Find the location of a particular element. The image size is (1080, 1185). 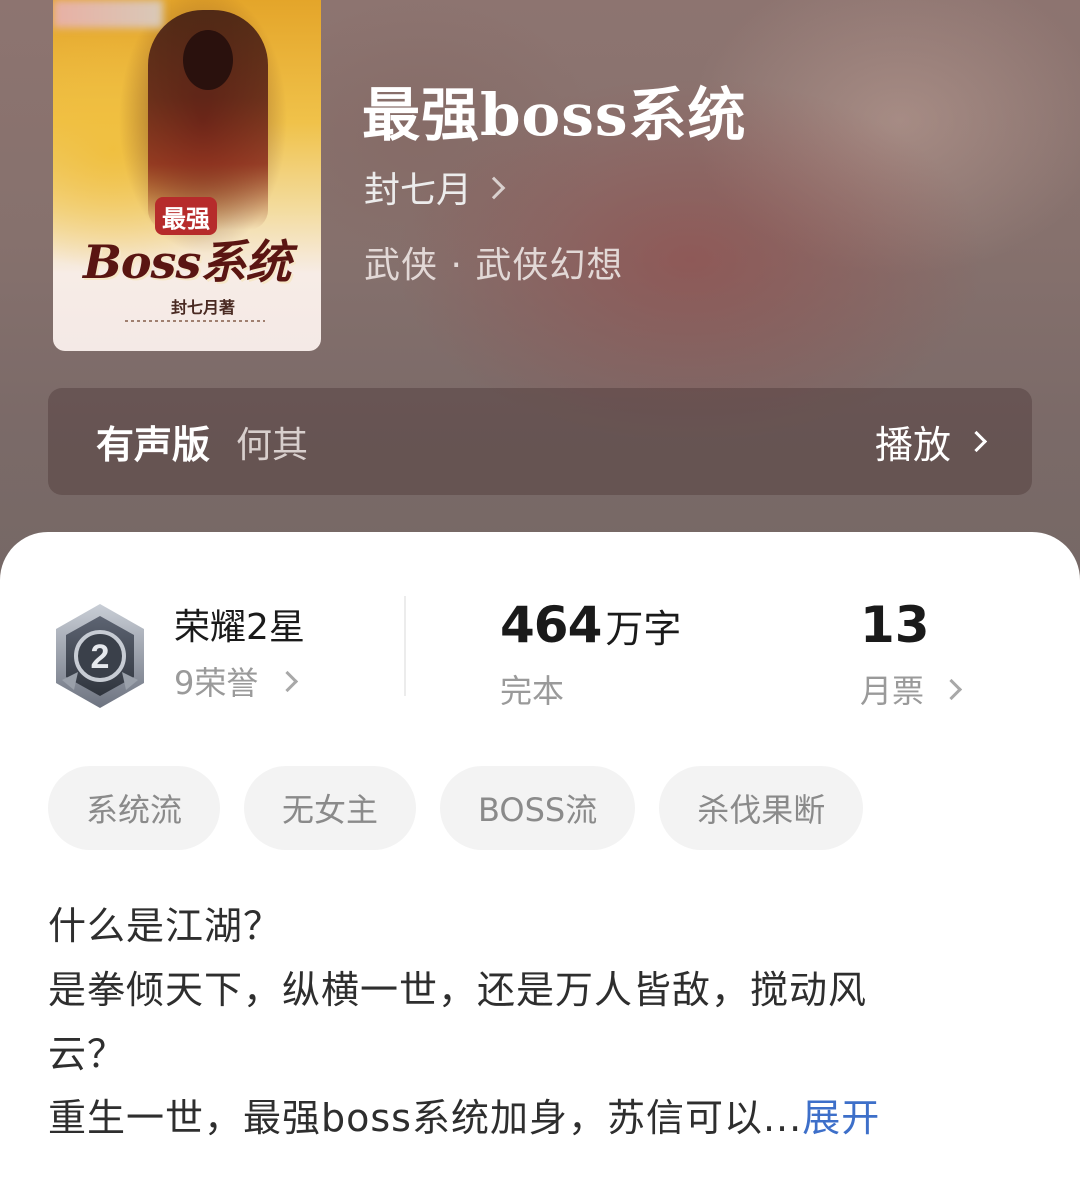

cover-author: 封七月著 is located at coordinates (202, 307).